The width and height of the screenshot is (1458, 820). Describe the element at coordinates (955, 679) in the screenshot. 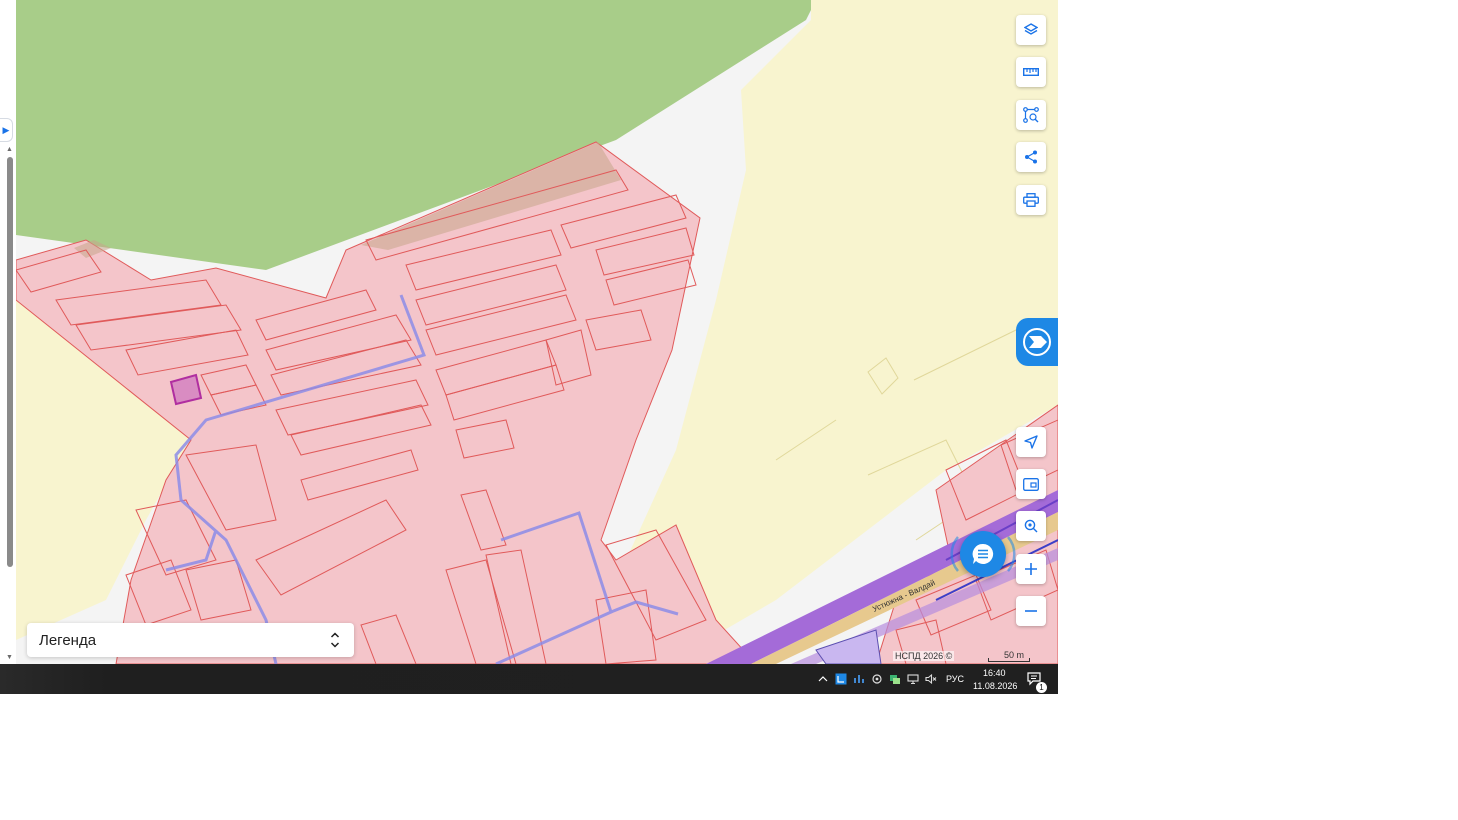

I see `input-language: РУС` at that location.